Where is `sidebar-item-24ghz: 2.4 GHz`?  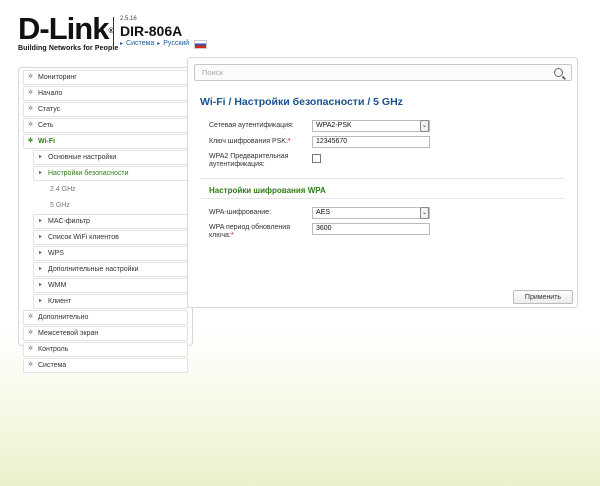 sidebar-item-24ghz: 2.4 GHz is located at coordinates (110, 189).